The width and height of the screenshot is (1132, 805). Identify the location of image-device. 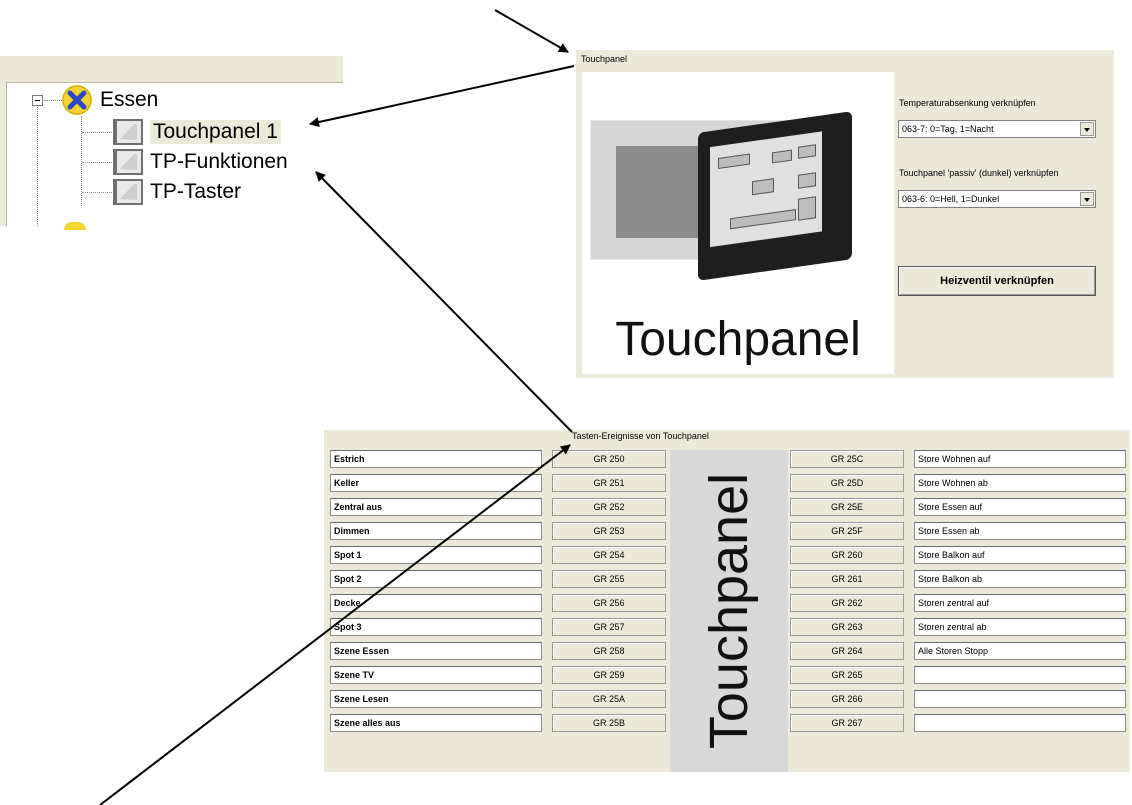
(775, 196).